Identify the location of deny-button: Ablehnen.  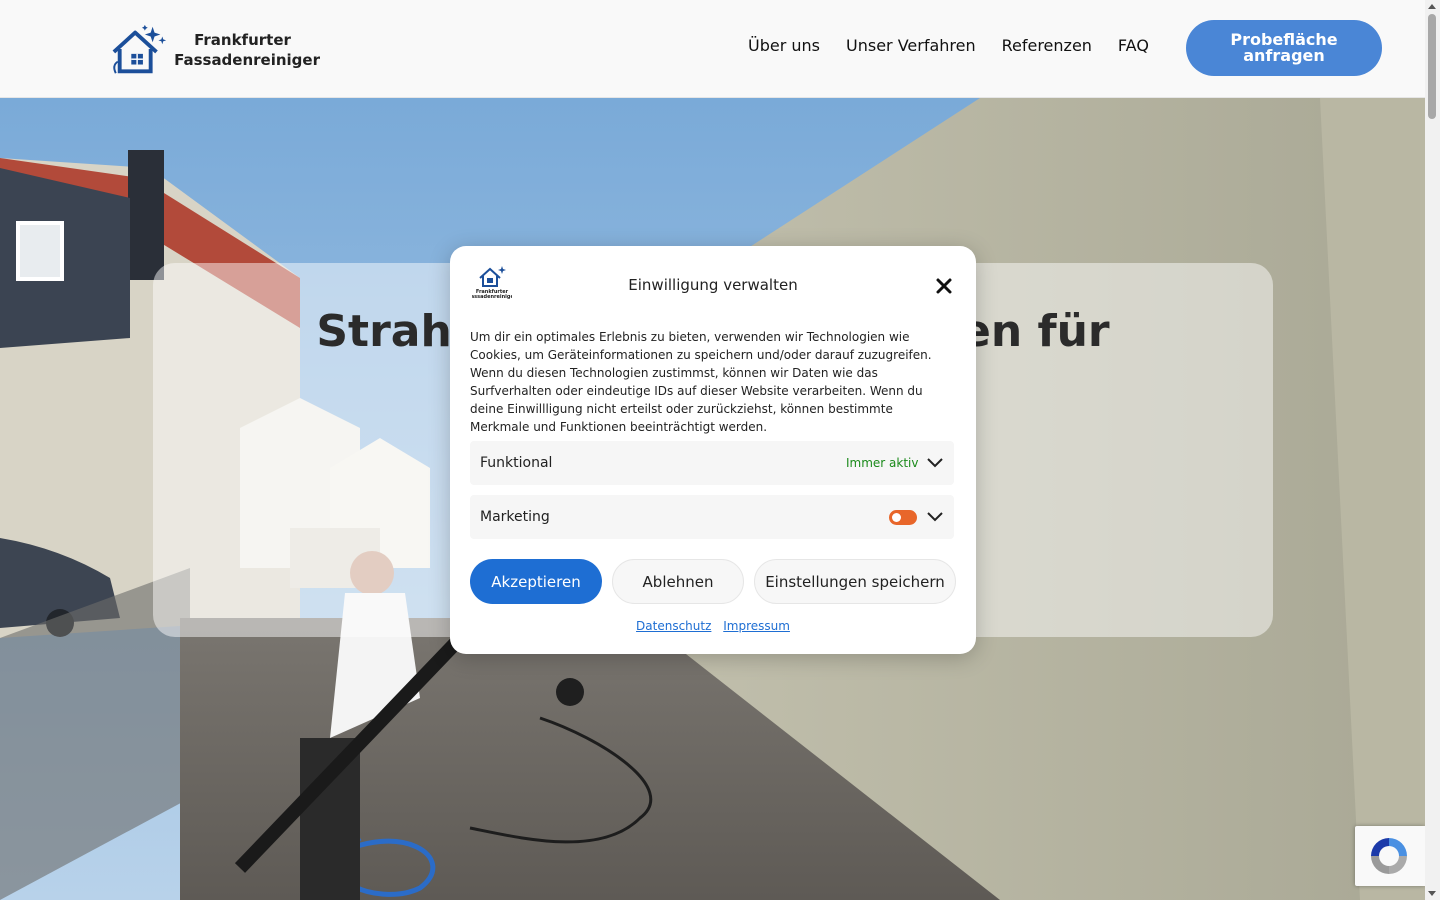
(678, 581).